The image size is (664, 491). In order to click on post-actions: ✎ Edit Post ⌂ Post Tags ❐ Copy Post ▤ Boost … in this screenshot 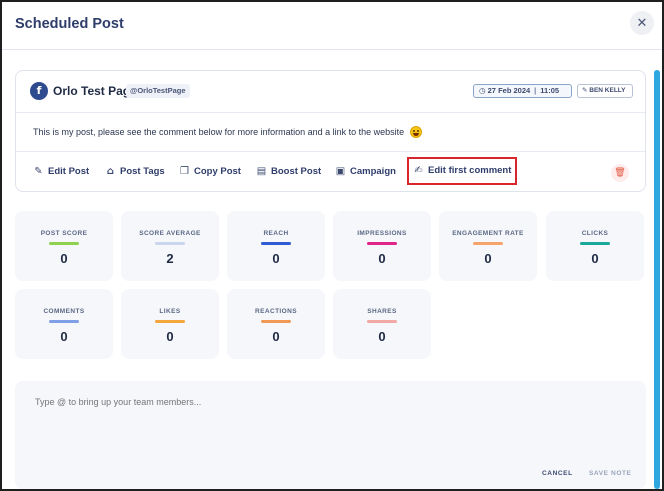, I will do `click(330, 171)`.